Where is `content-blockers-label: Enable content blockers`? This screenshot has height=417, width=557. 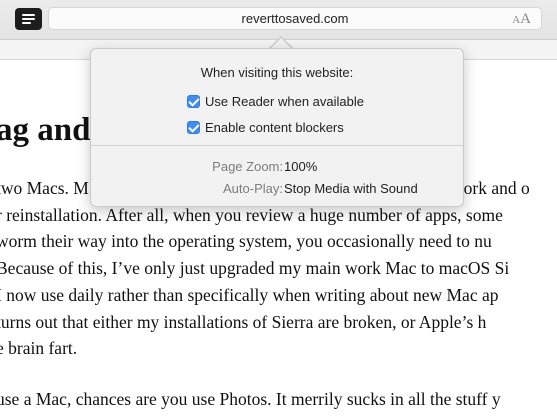 content-blockers-label: Enable content blockers is located at coordinates (274, 127).